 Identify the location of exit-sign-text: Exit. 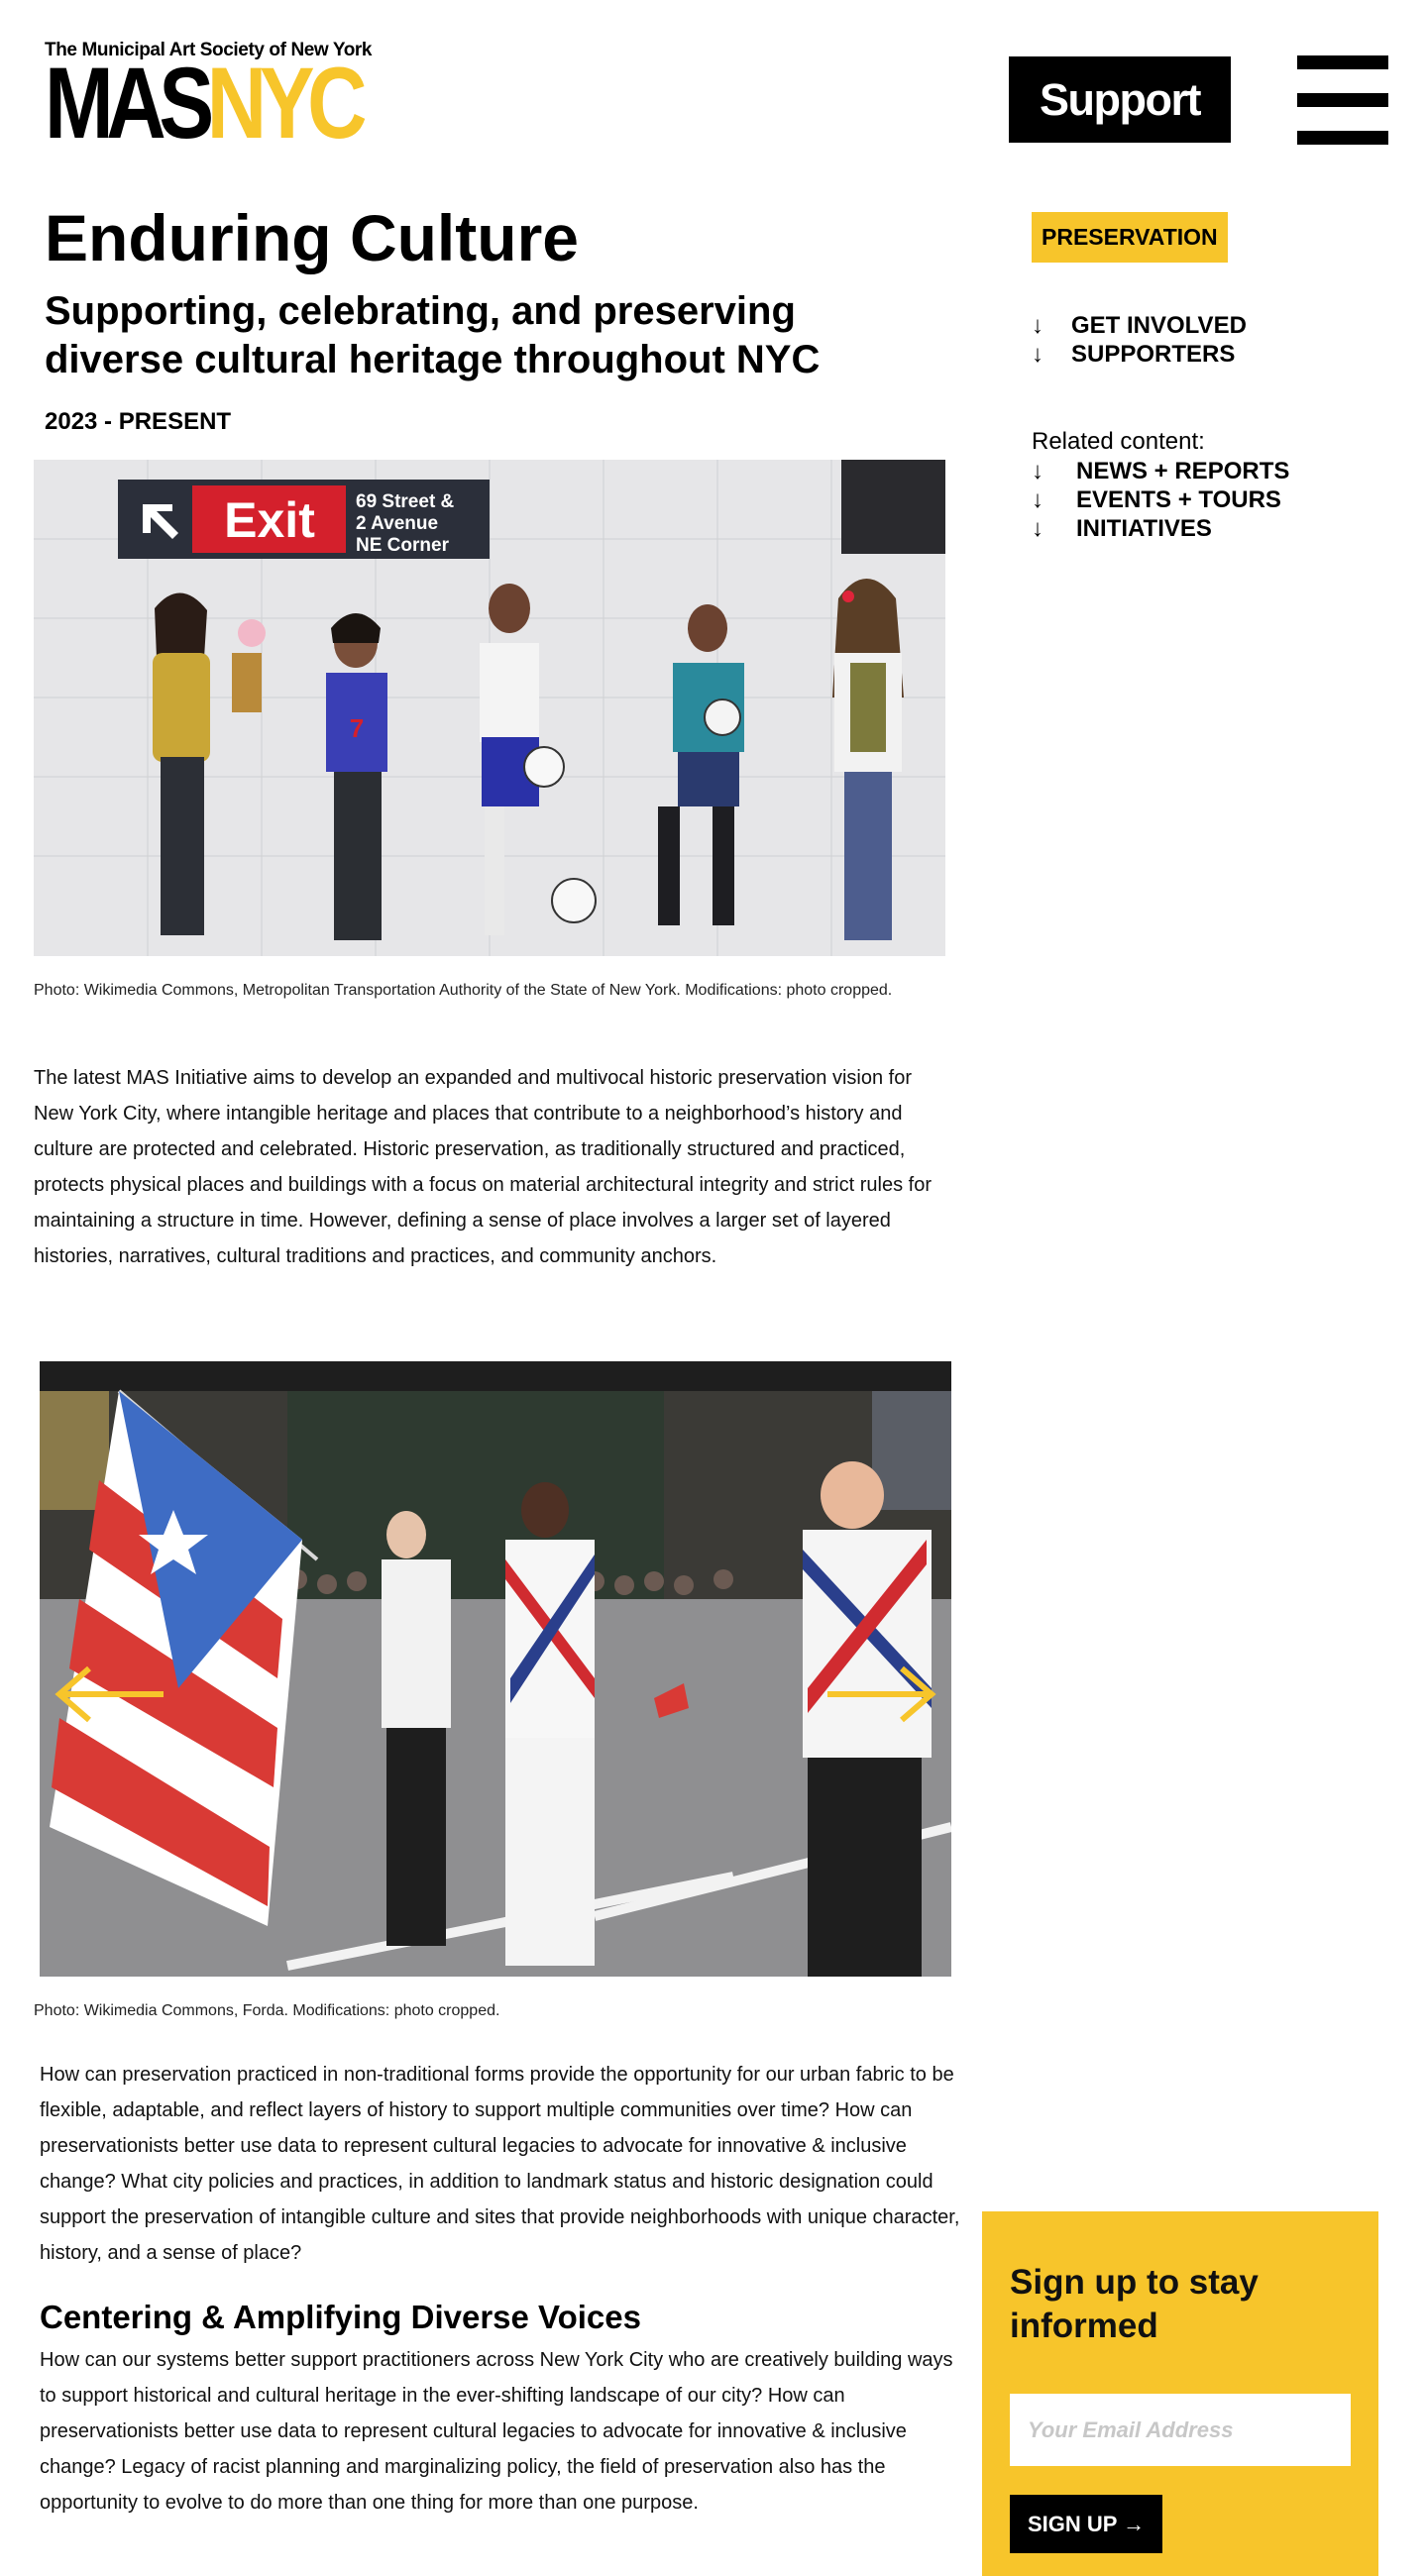
(269, 520).